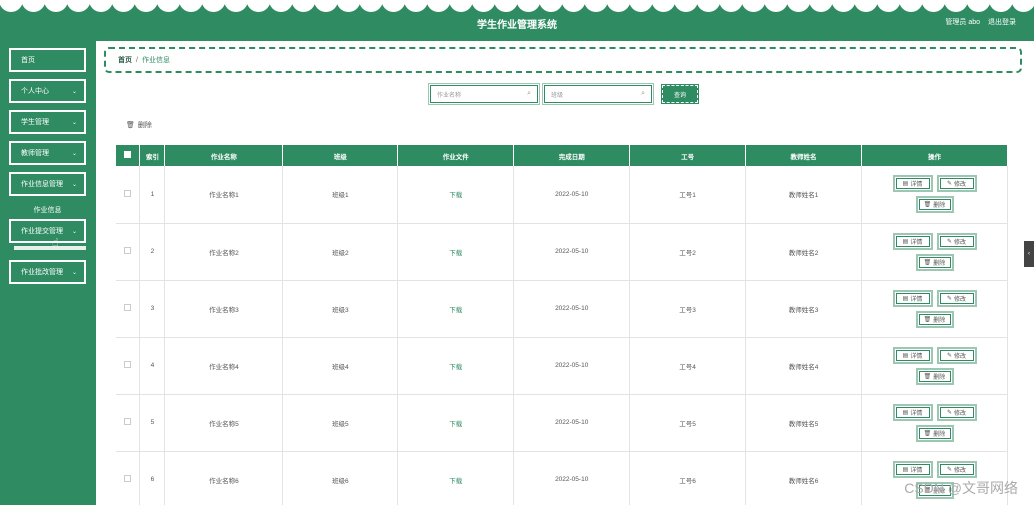 The image size is (1034, 505). What do you see at coordinates (927, 205) in the screenshot?
I see `trash-icon: 🗑` at bounding box center [927, 205].